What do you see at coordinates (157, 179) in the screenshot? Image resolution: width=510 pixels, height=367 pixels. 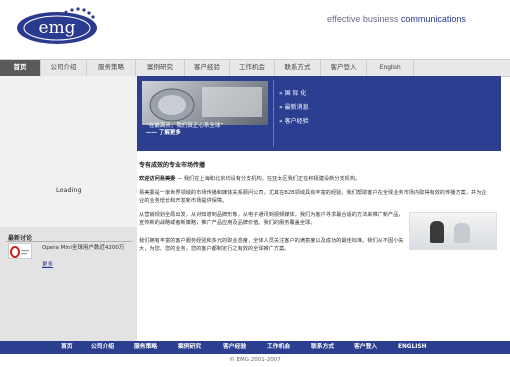 I see `welcome-label: 欢迎访问易美委` at bounding box center [157, 179].